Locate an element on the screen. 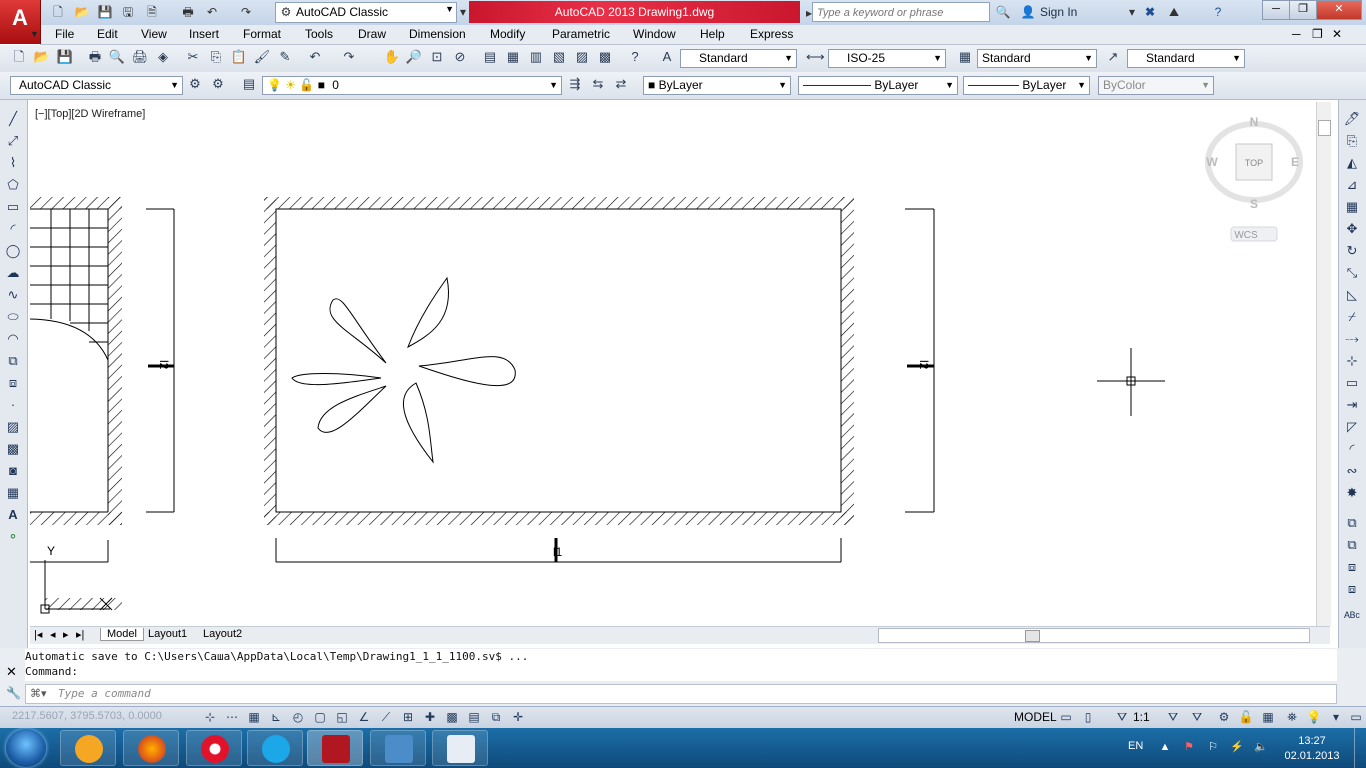  menu-draw: Draw is located at coordinates (372, 34).